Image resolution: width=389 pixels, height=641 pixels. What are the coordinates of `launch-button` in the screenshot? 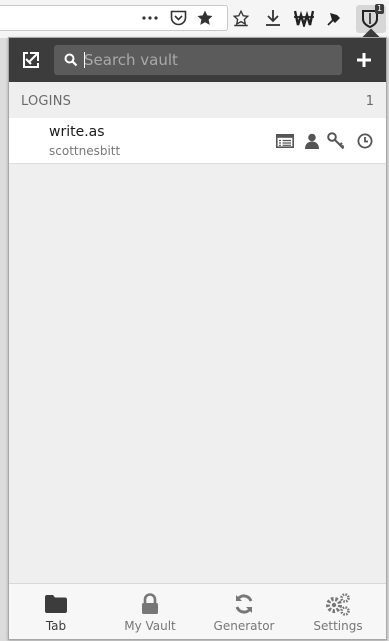 It's located at (285, 141).